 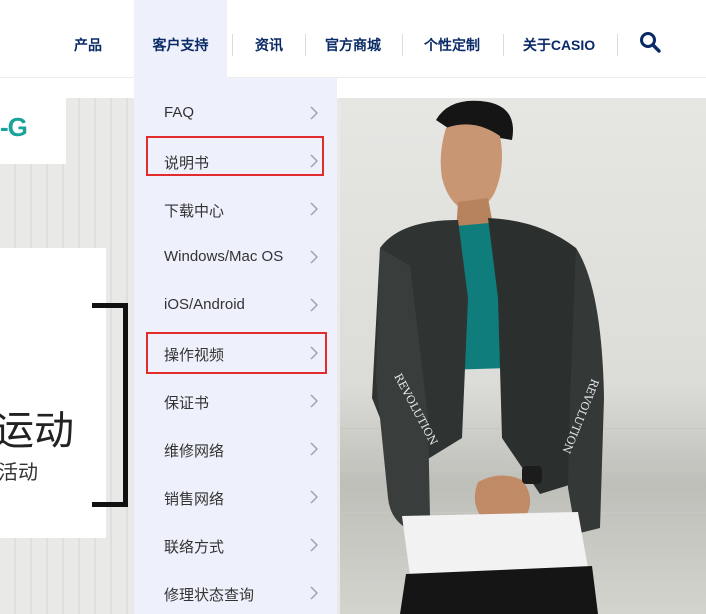 I want to click on menu-item-label: 说明书, so click(x=187, y=163).